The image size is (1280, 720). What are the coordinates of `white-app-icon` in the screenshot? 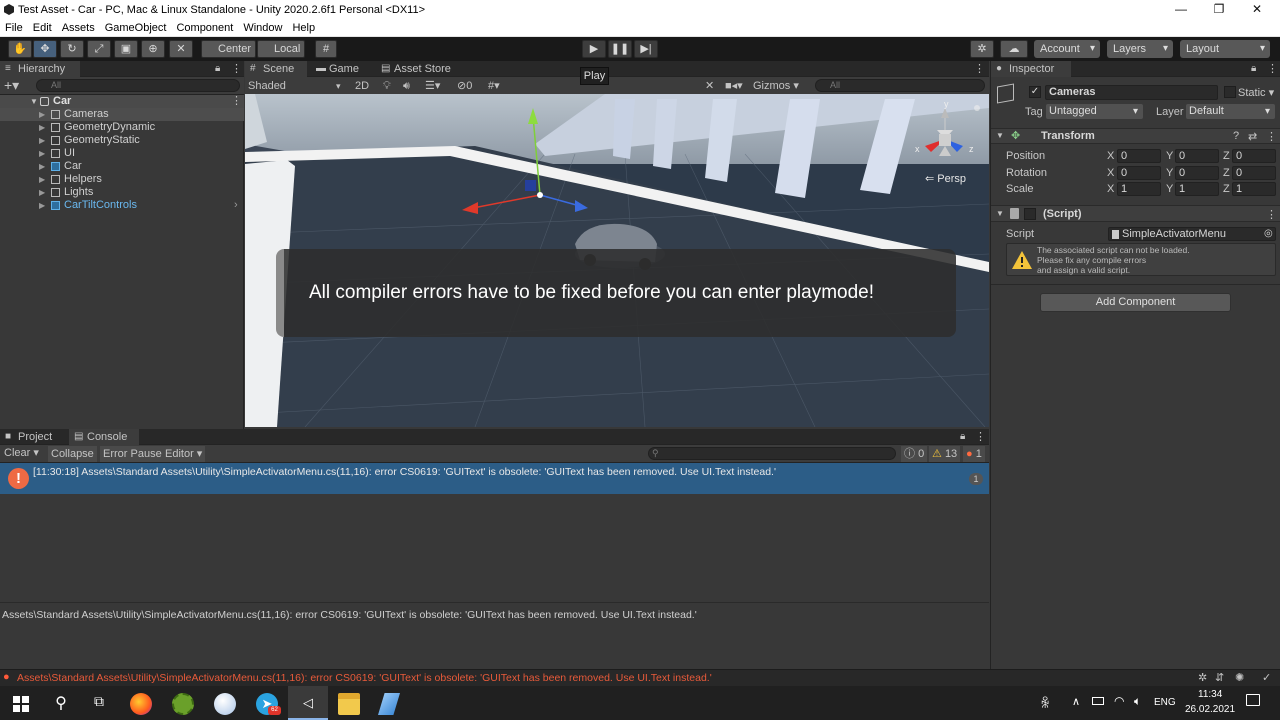 It's located at (225, 704).